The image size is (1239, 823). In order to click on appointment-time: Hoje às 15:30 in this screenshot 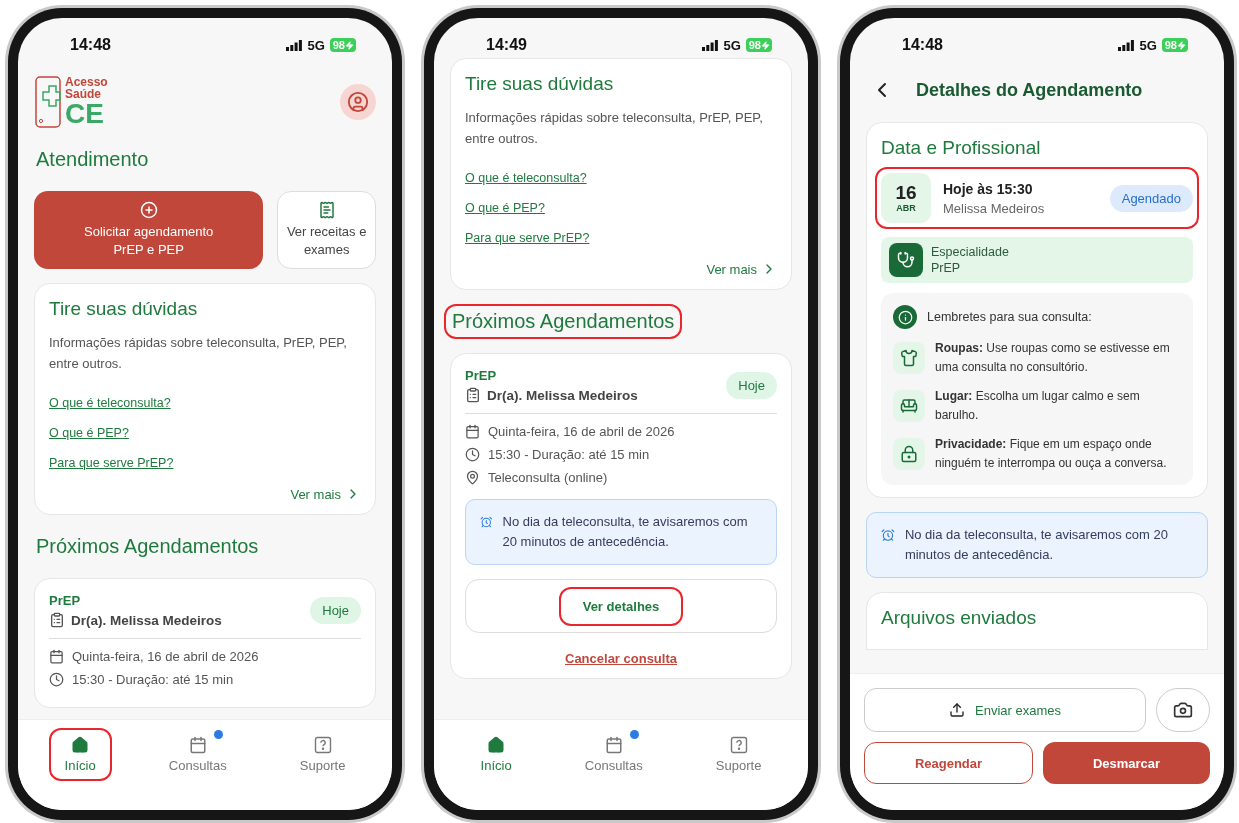, I will do `click(988, 188)`.